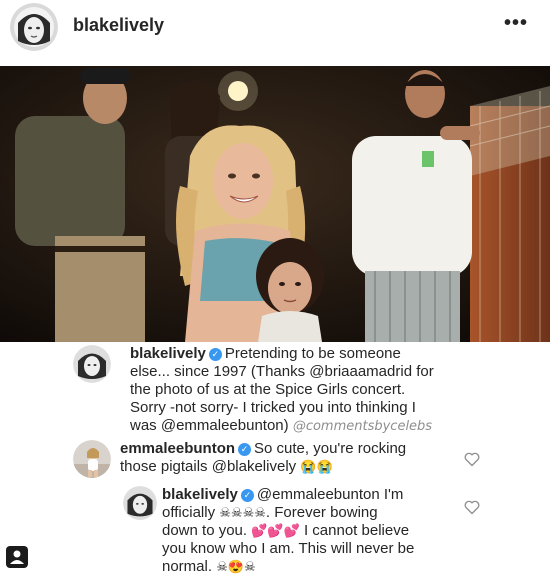 The height and width of the screenshot is (576, 550). What do you see at coordinates (312, 353) in the screenshot?
I see `comment-line: Pretending to be someone` at bounding box center [312, 353].